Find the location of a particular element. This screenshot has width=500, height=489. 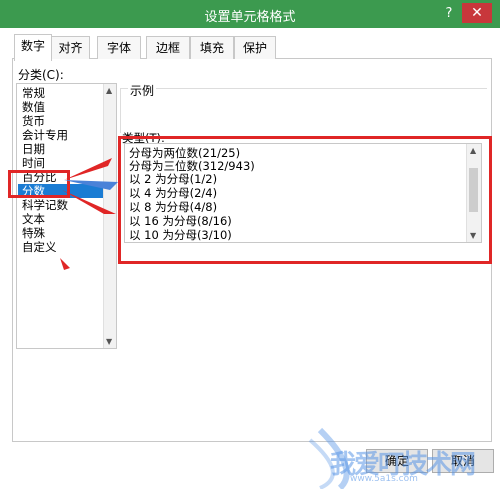

arrow-up-icon is located at coordinates (88, 169).